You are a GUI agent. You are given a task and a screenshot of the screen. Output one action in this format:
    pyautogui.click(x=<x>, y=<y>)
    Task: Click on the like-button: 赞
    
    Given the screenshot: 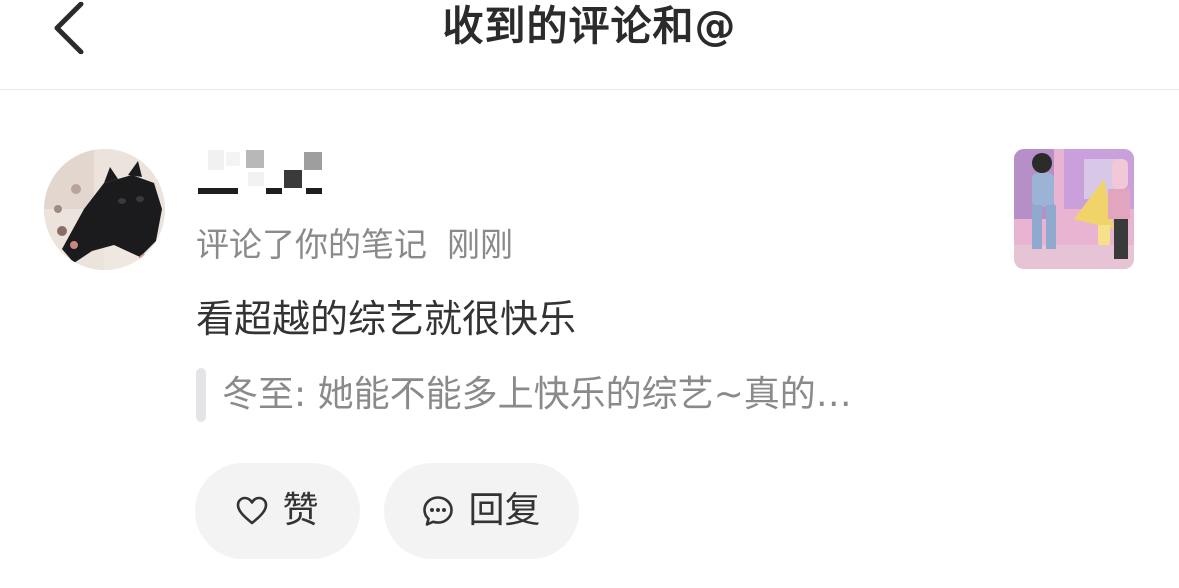 What is the action you would take?
    pyautogui.click(x=277, y=511)
    